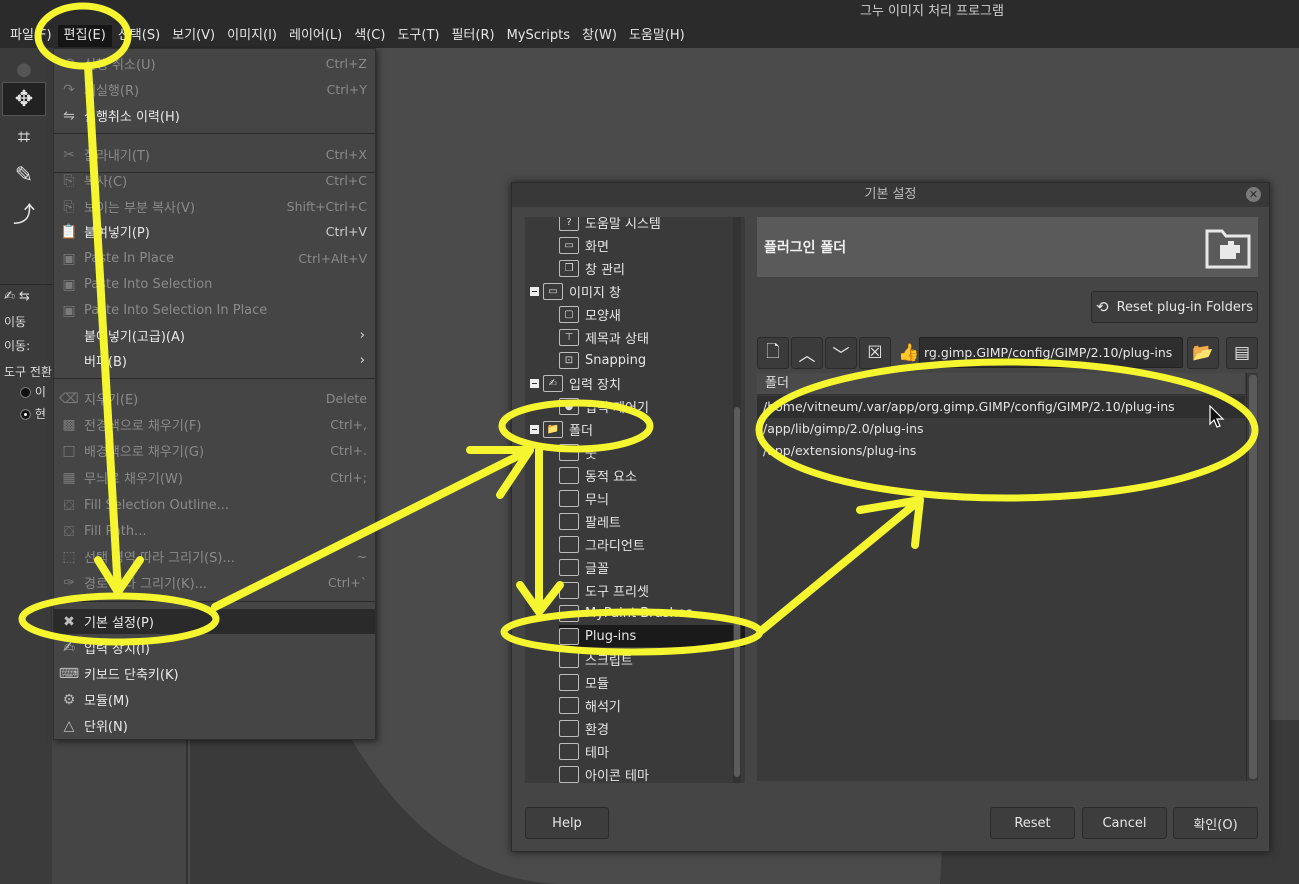 The height and width of the screenshot is (884, 1299). I want to click on menu-item: 선택(S), so click(139, 36).